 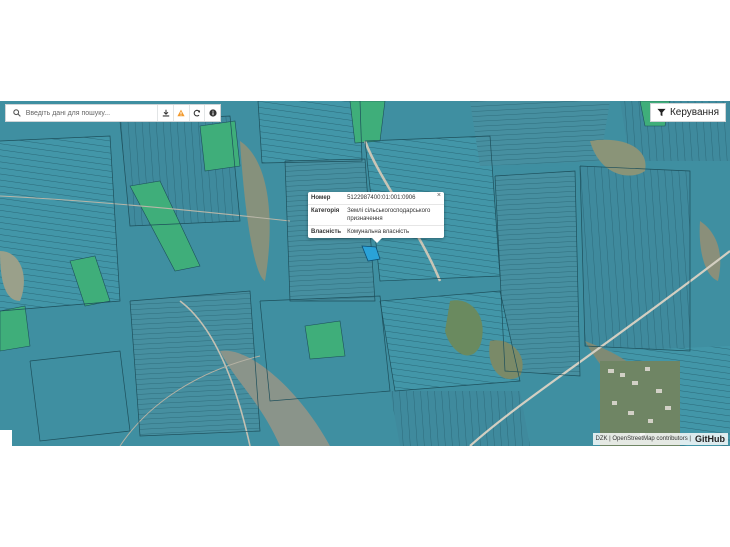 I want to click on attribution-text: DZK | OpenStreetMap contributors |, so click(x=644, y=439).